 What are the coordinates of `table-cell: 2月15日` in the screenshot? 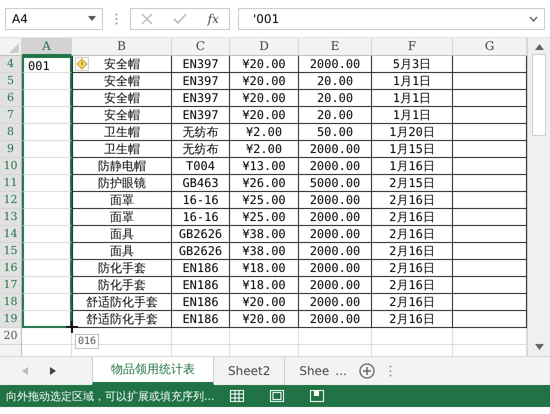 It's located at (412, 183).